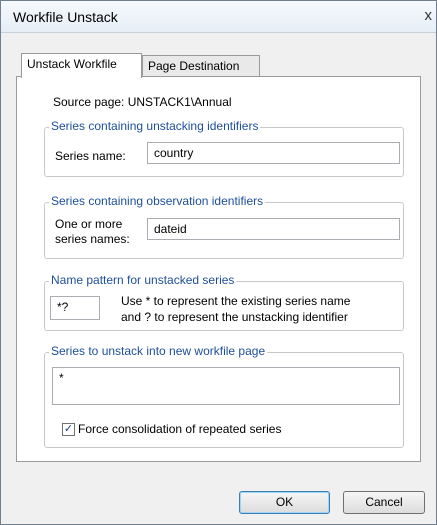 Image resolution: width=437 pixels, height=525 pixels. I want to click on group-legend: Series containing unstacking identifiers, so click(155, 126).